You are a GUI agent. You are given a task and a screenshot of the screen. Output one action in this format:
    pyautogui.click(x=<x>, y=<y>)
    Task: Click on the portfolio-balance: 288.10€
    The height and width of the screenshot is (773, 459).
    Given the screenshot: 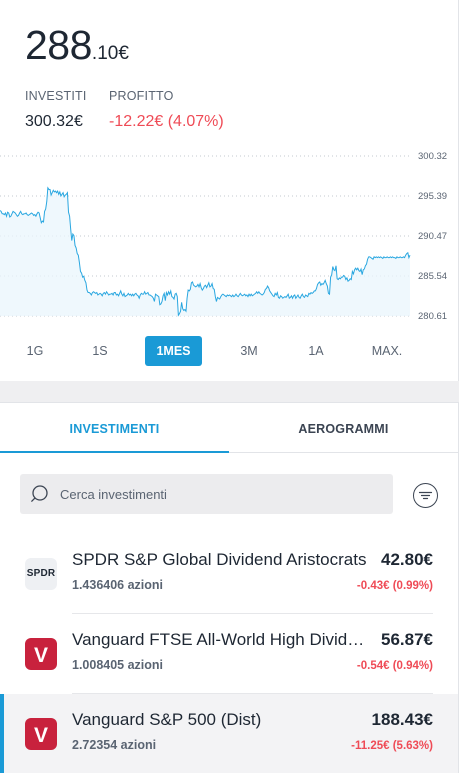 What is the action you would take?
    pyautogui.click(x=77, y=45)
    